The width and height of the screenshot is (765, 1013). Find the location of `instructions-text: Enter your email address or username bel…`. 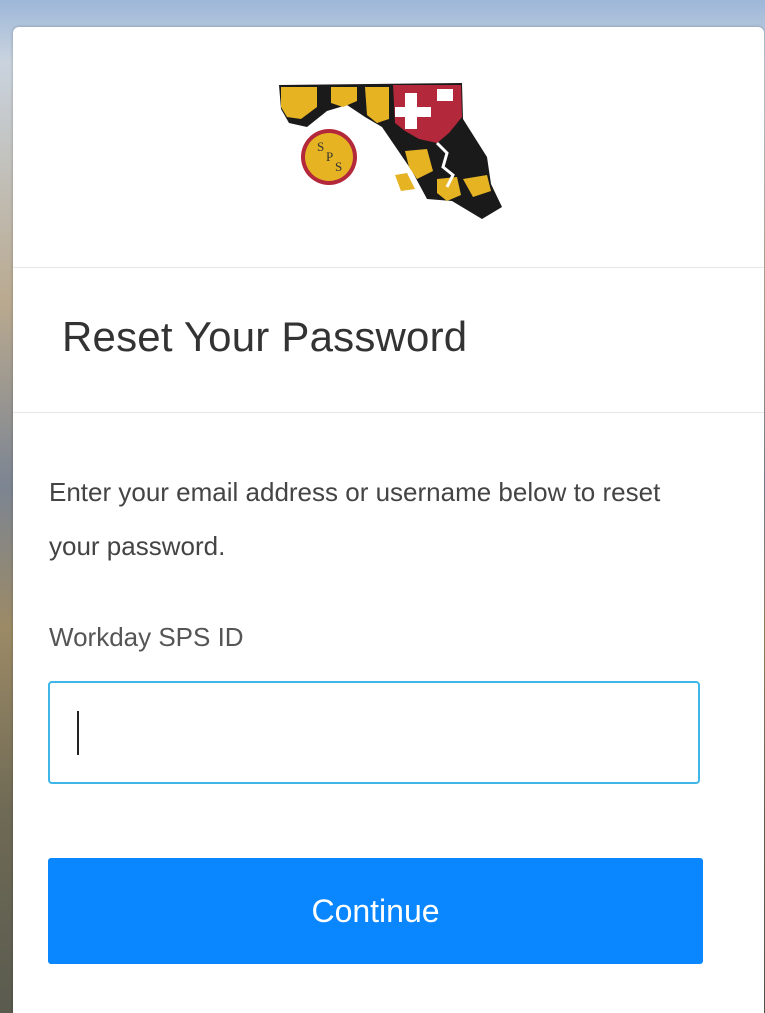

instructions-text: Enter your email address or username bel… is located at coordinates (355, 519).